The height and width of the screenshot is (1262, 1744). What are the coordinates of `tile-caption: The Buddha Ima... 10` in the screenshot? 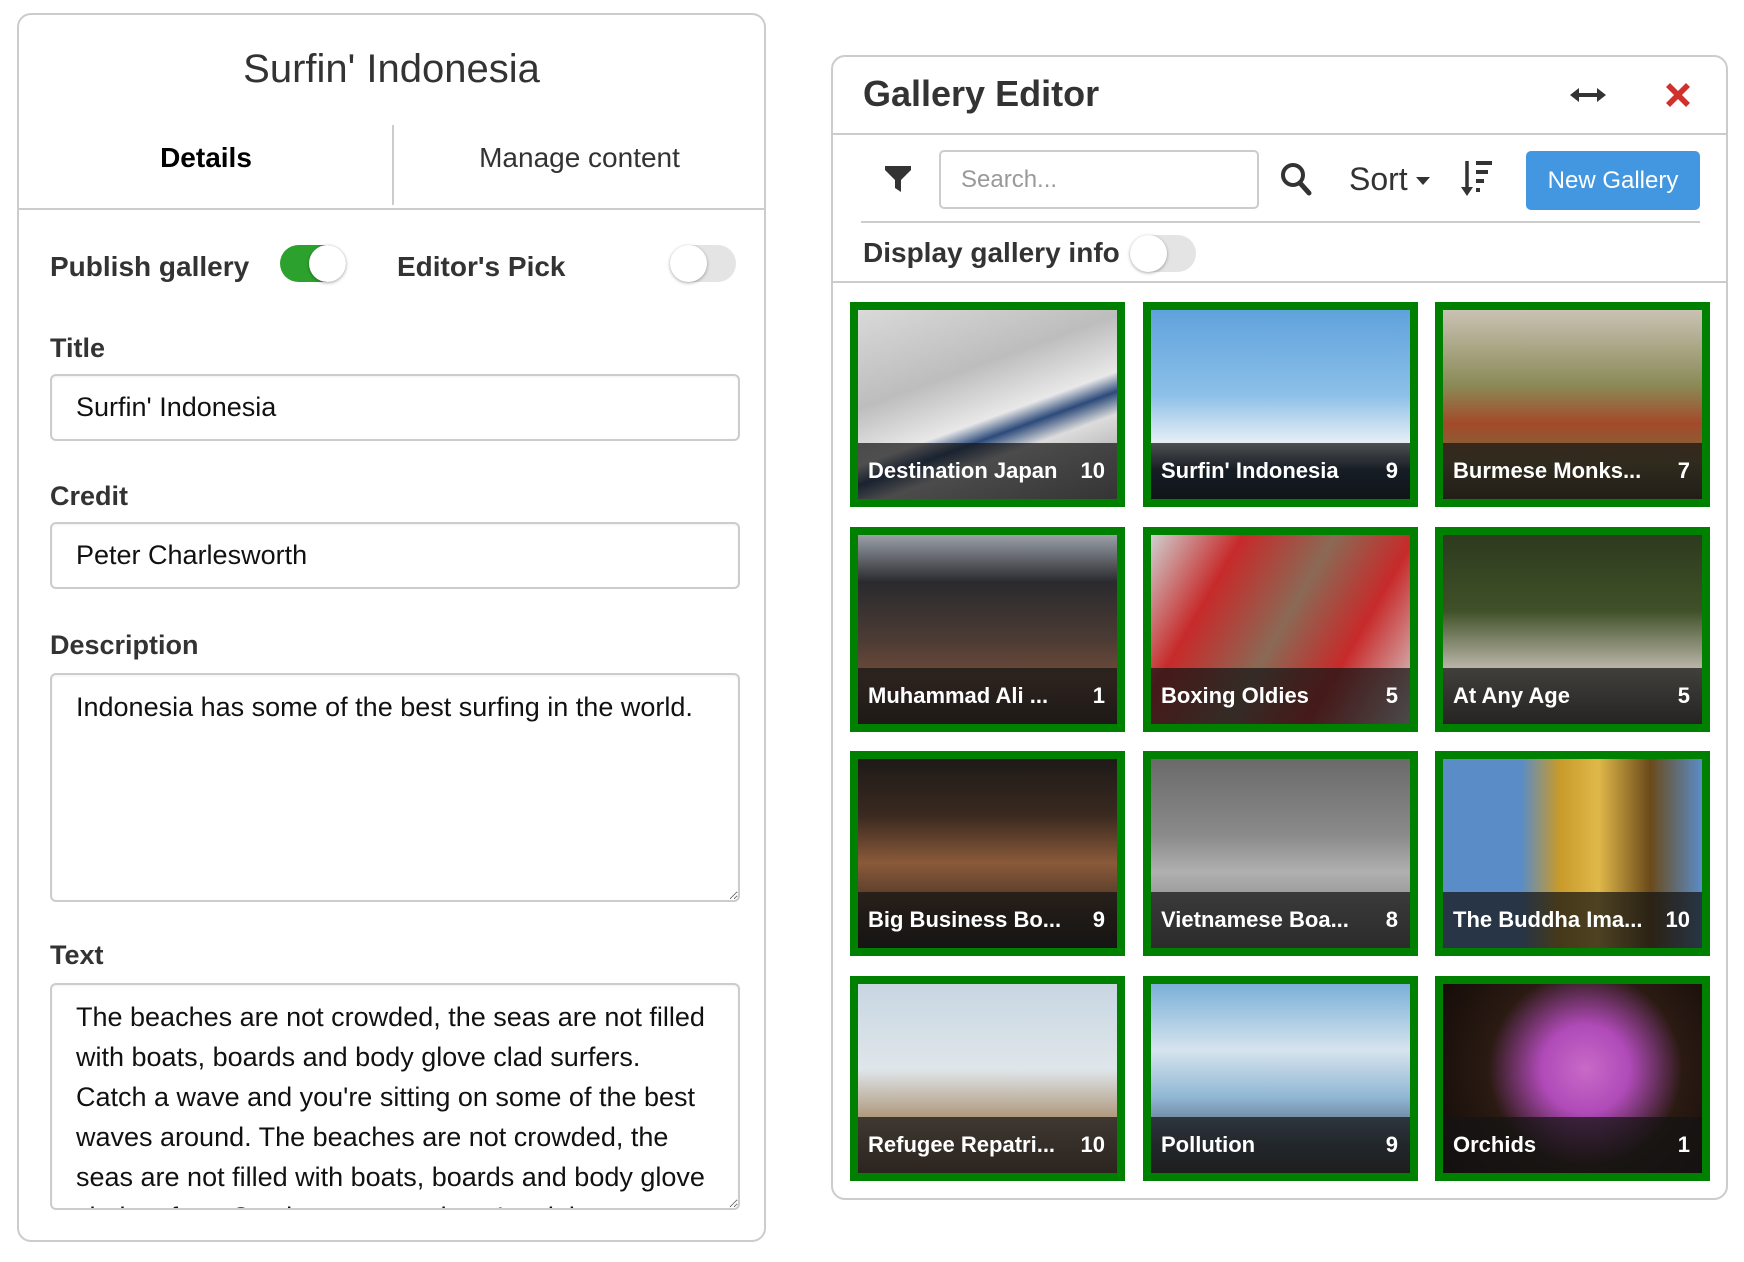 It's located at (1572, 920).